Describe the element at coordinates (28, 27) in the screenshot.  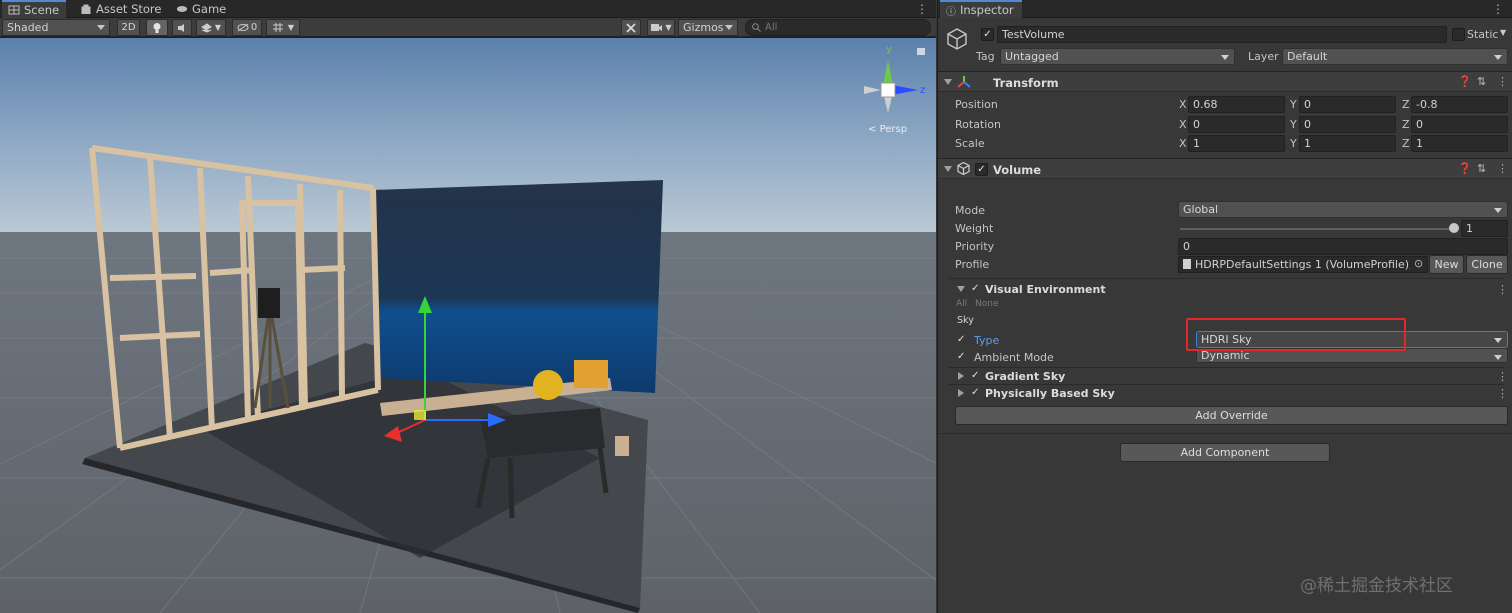
I see `shading-mode-value: Shaded` at that location.